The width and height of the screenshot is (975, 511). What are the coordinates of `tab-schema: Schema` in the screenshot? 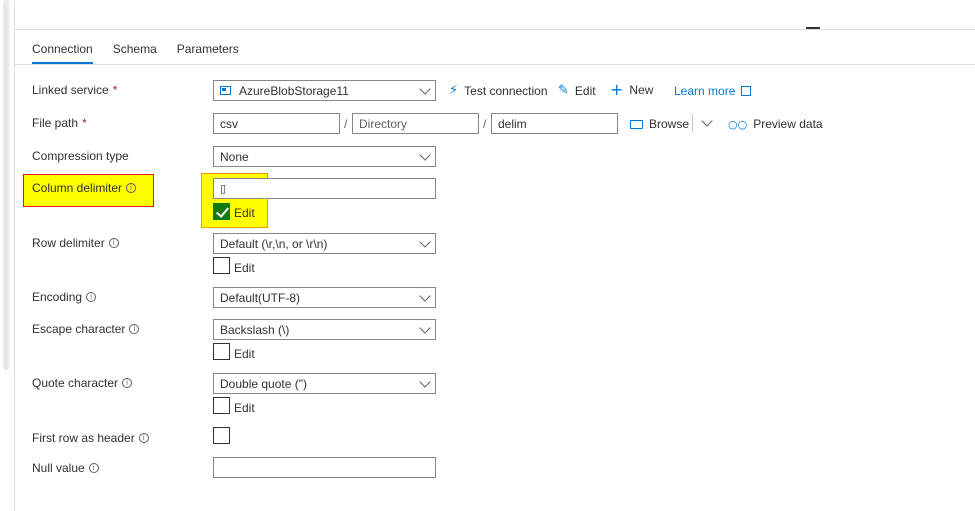 It's located at (135, 53).